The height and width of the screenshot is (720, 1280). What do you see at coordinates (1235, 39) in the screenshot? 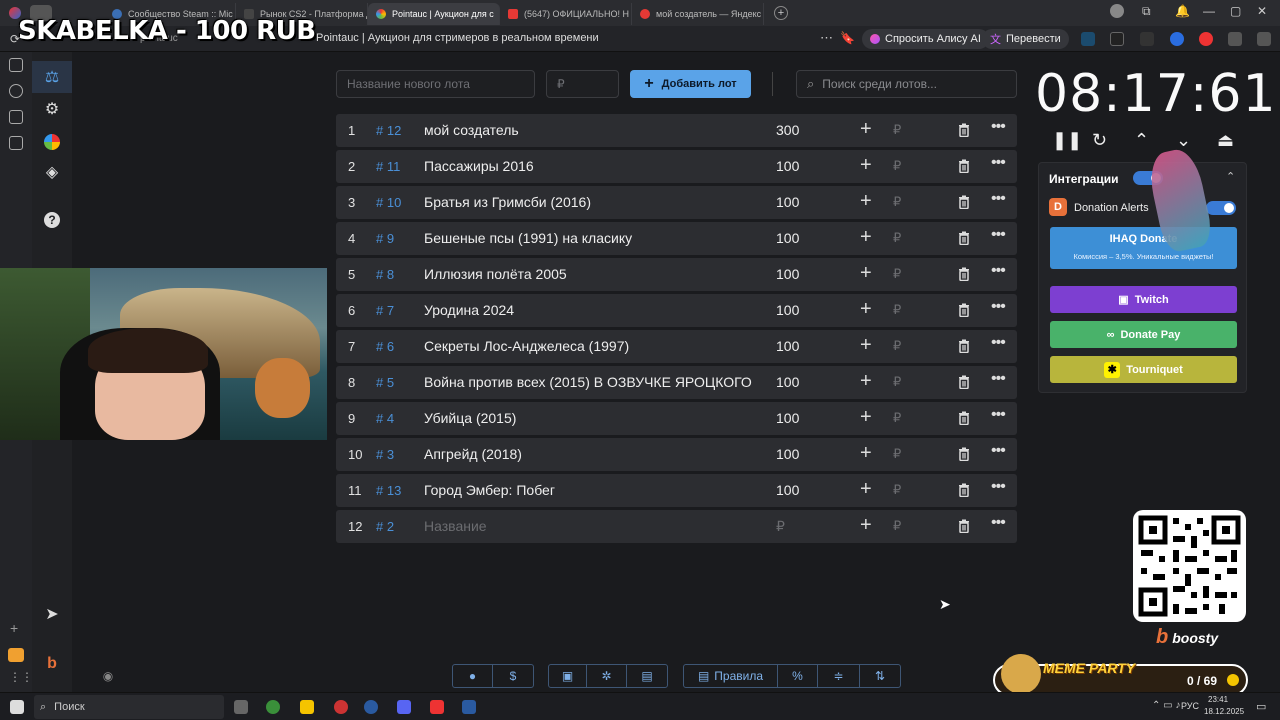
I see `extension-puzzle-icon` at bounding box center [1235, 39].